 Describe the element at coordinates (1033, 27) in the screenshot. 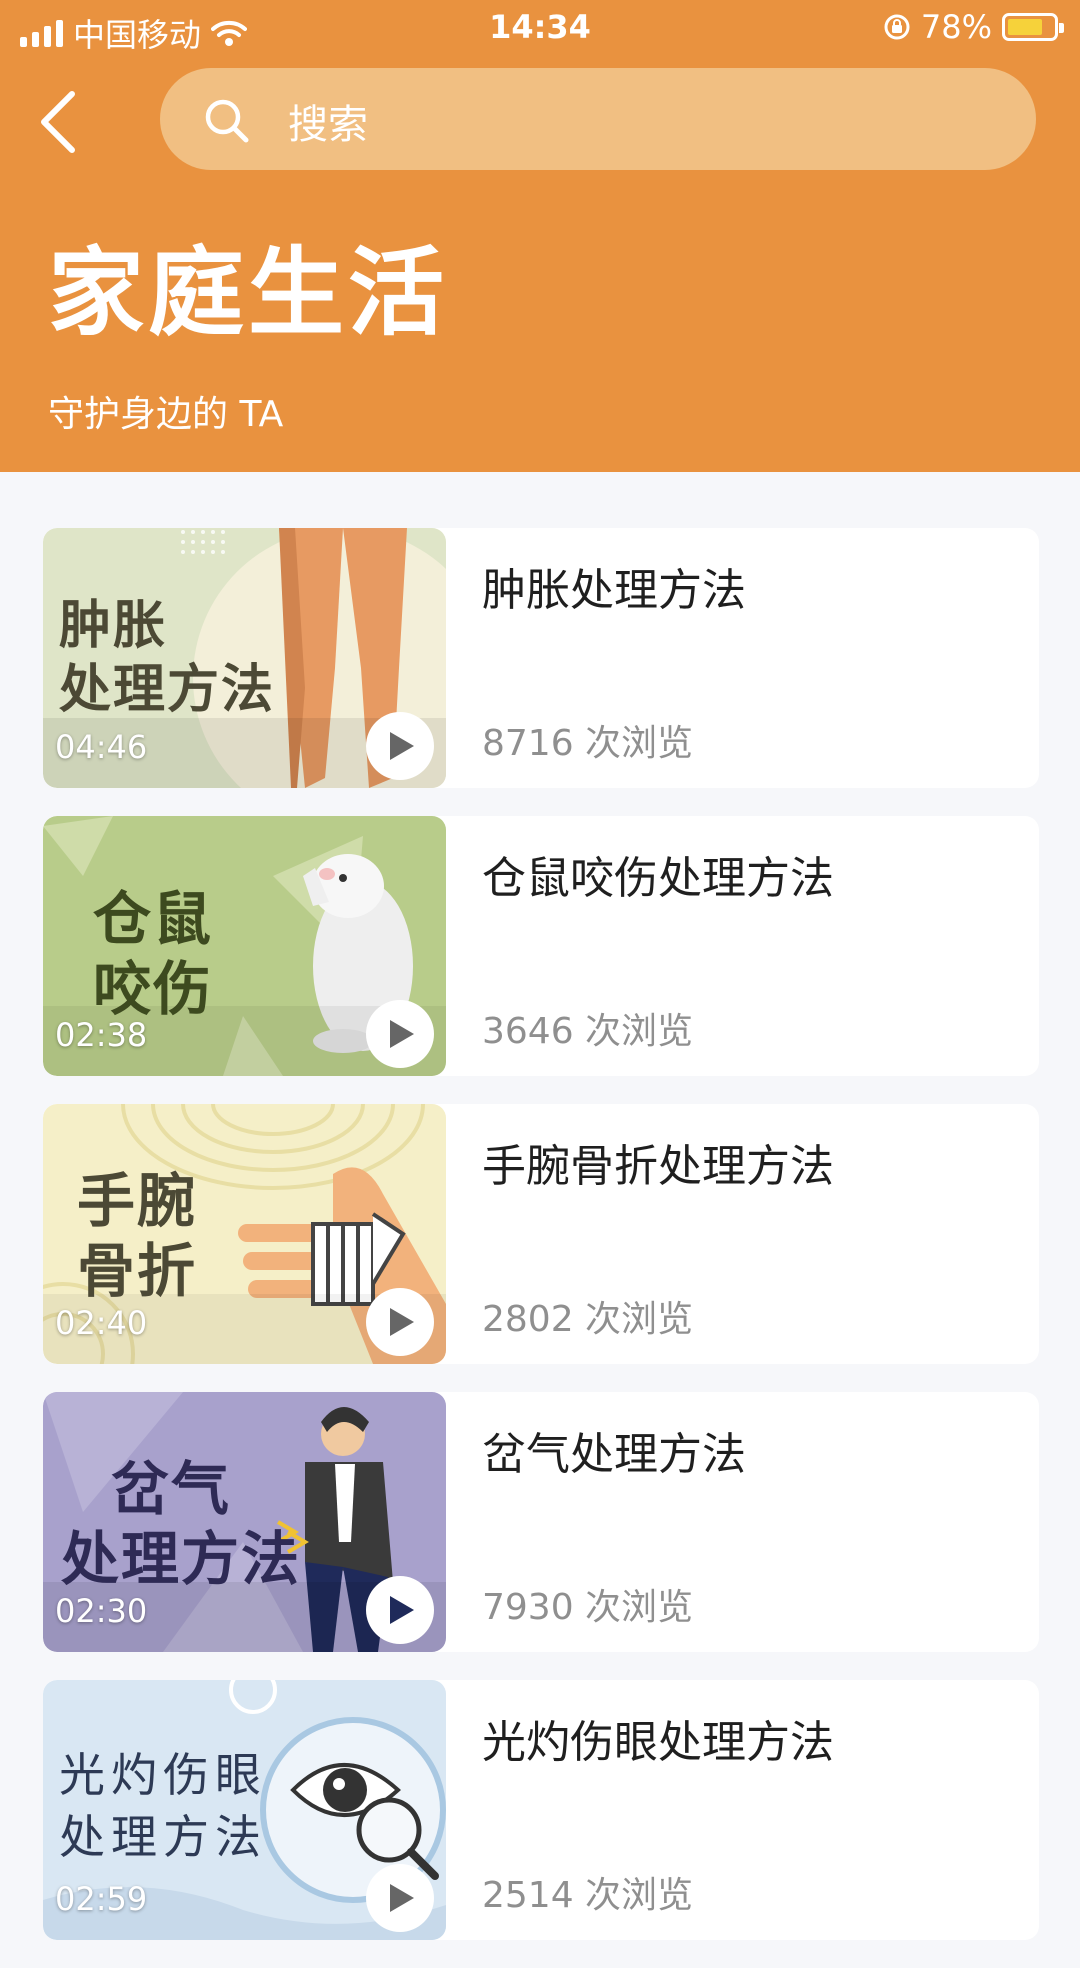

I see `battery-icon` at that location.